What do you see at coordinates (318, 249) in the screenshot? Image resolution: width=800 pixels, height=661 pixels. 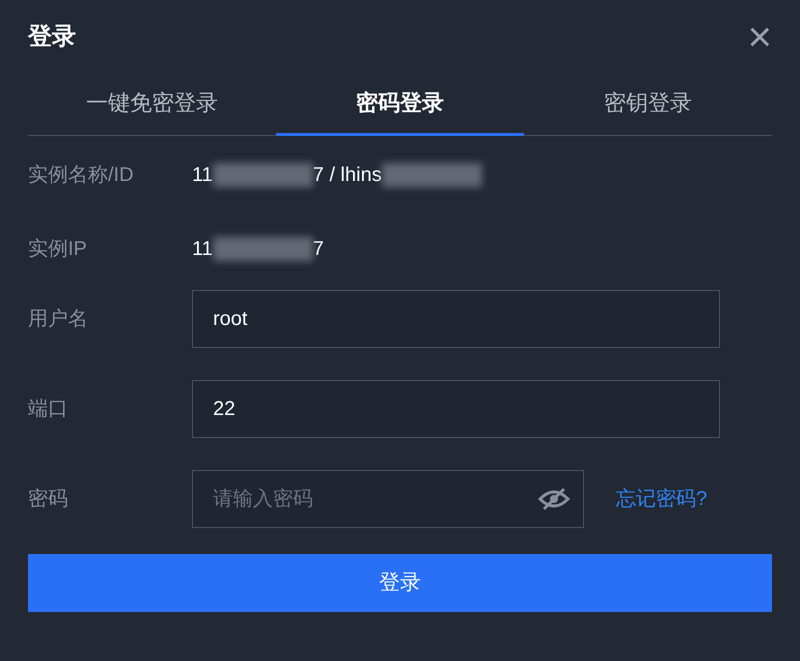 I see `field-value: 7` at bounding box center [318, 249].